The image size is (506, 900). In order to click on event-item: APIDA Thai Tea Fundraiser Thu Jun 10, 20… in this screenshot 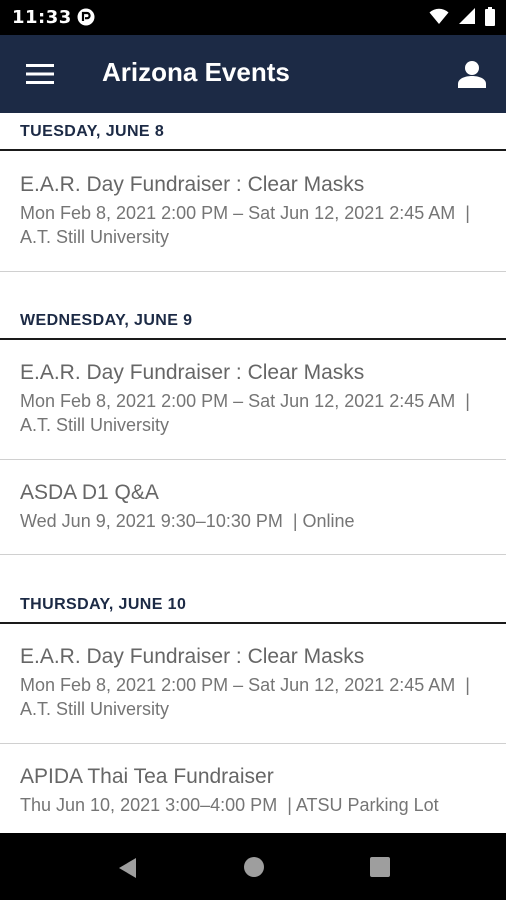, I will do `click(253, 790)`.